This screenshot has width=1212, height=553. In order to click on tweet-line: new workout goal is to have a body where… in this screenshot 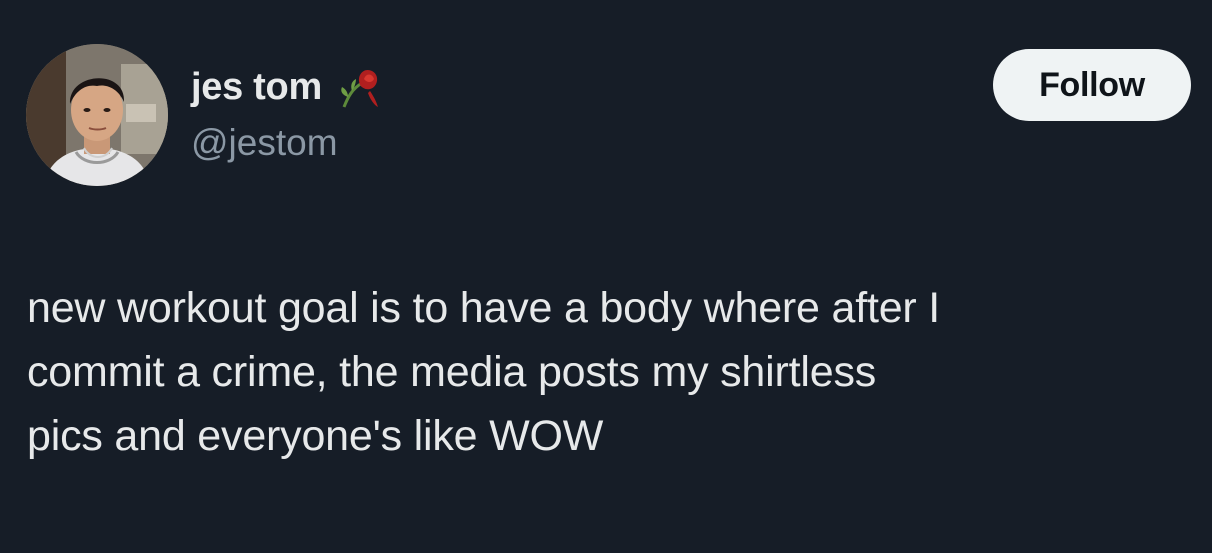, I will do `click(484, 308)`.